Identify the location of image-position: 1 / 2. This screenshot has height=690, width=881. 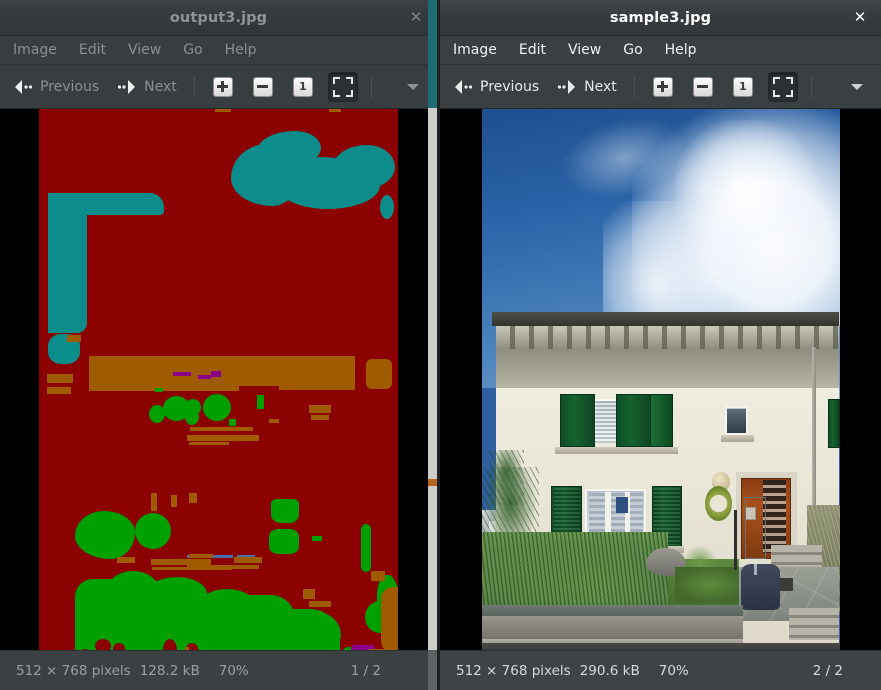
(365, 670).